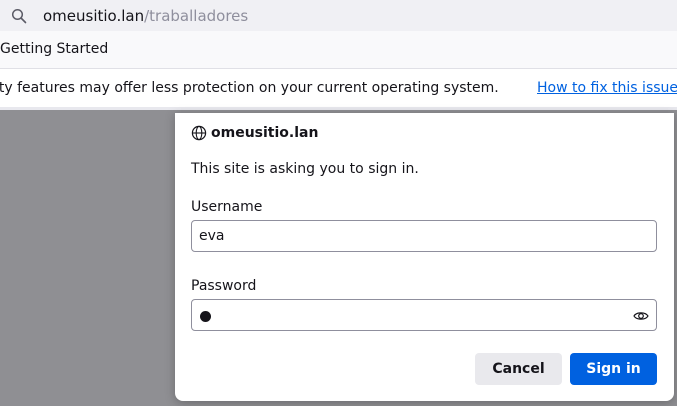 The height and width of the screenshot is (406, 677). Describe the element at coordinates (19, 16) in the screenshot. I see `search-icon` at that location.